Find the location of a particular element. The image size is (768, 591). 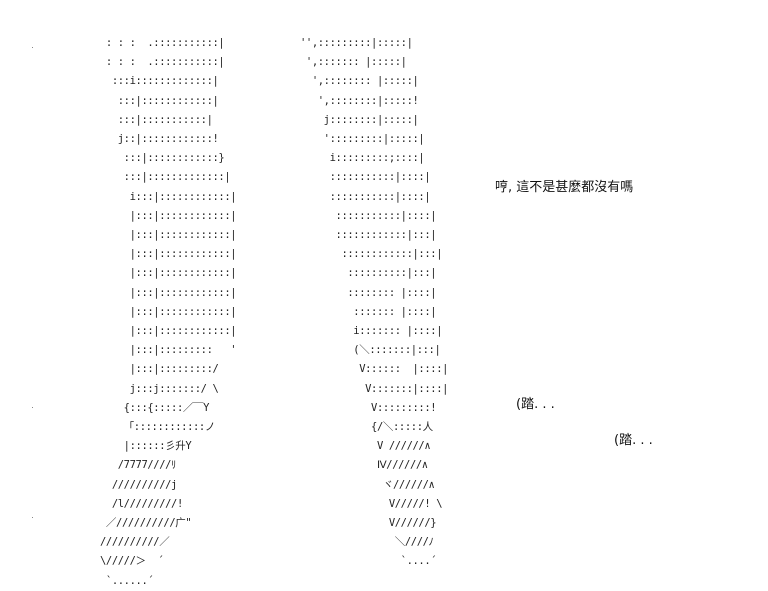

speech-text: 哼, 這不是甚麼都沒有嗎 is located at coordinates (564, 187).